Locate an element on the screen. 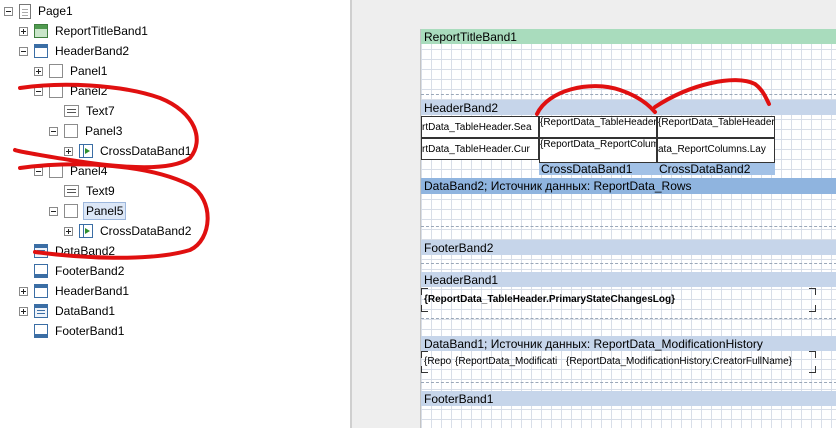 This screenshot has height=428, width=836. tree-item-label: Text7 is located at coordinates (100, 111).